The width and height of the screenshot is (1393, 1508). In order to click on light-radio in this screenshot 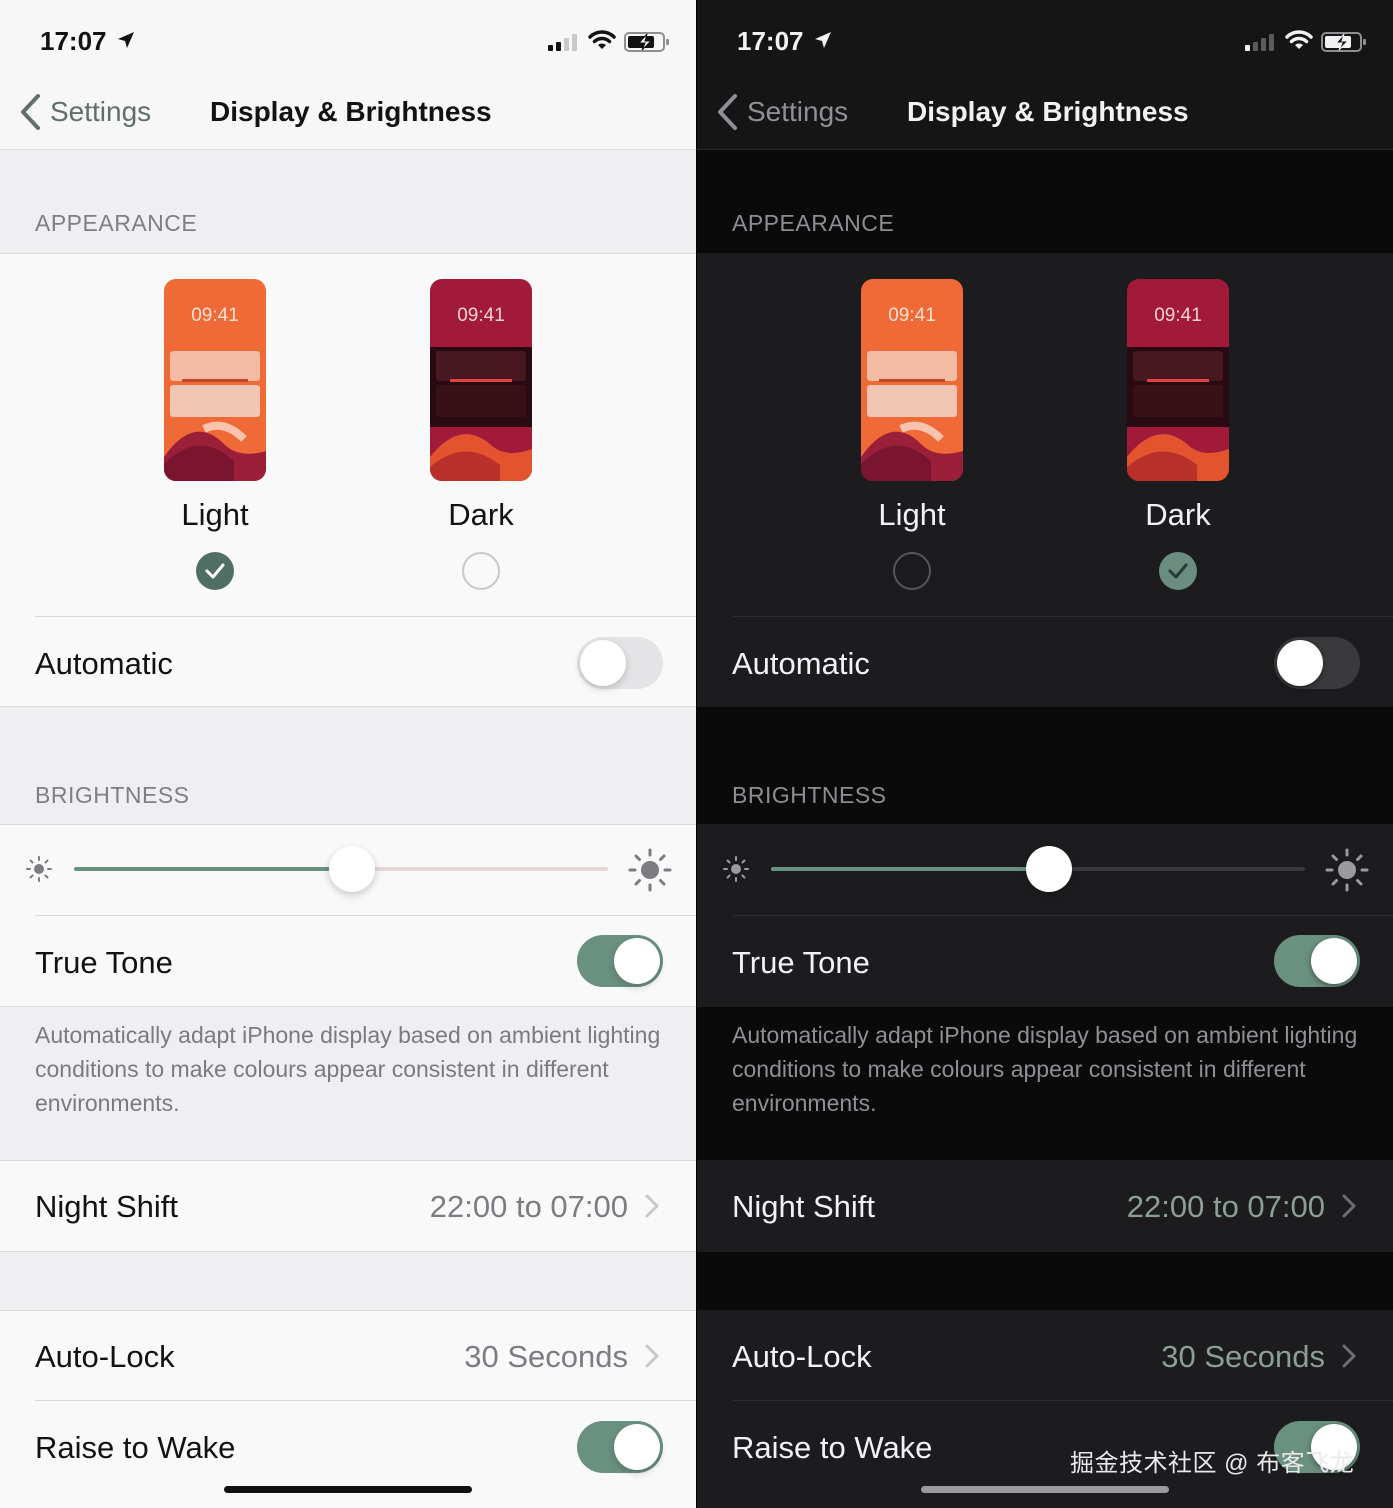, I will do `click(912, 571)`.